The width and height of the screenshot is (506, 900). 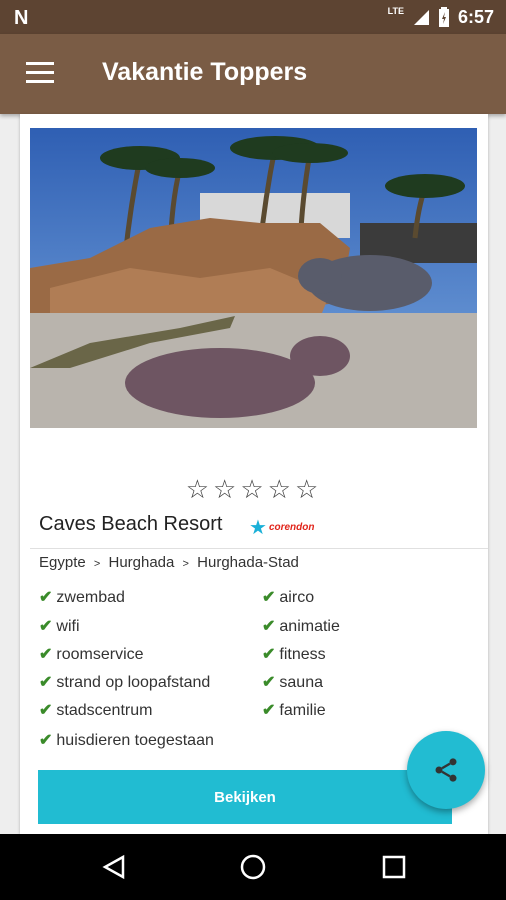 I want to click on feature-item: ✔ wifi, so click(x=59, y=626).